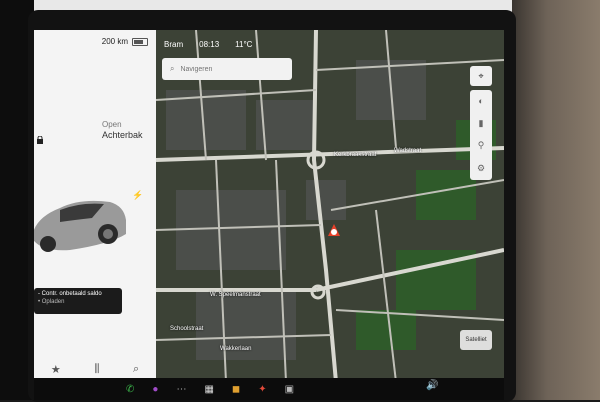  Describe the element at coordinates (56, 369) in the screenshot. I see `star-icon: ★` at that location.